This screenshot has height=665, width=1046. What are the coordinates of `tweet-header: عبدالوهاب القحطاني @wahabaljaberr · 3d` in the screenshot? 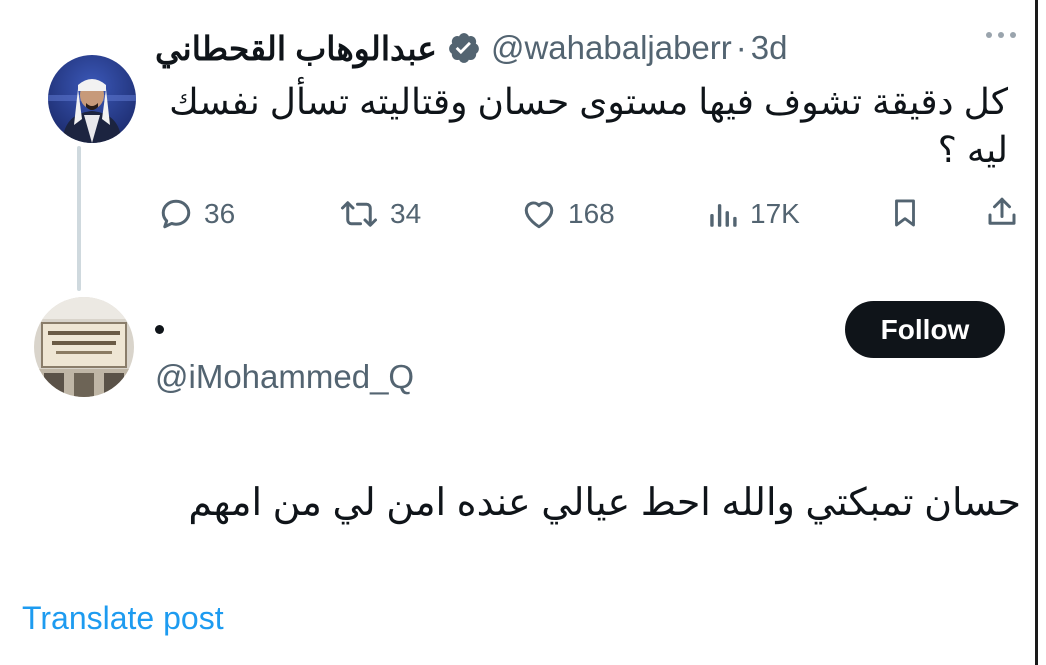 It's located at (580, 48).